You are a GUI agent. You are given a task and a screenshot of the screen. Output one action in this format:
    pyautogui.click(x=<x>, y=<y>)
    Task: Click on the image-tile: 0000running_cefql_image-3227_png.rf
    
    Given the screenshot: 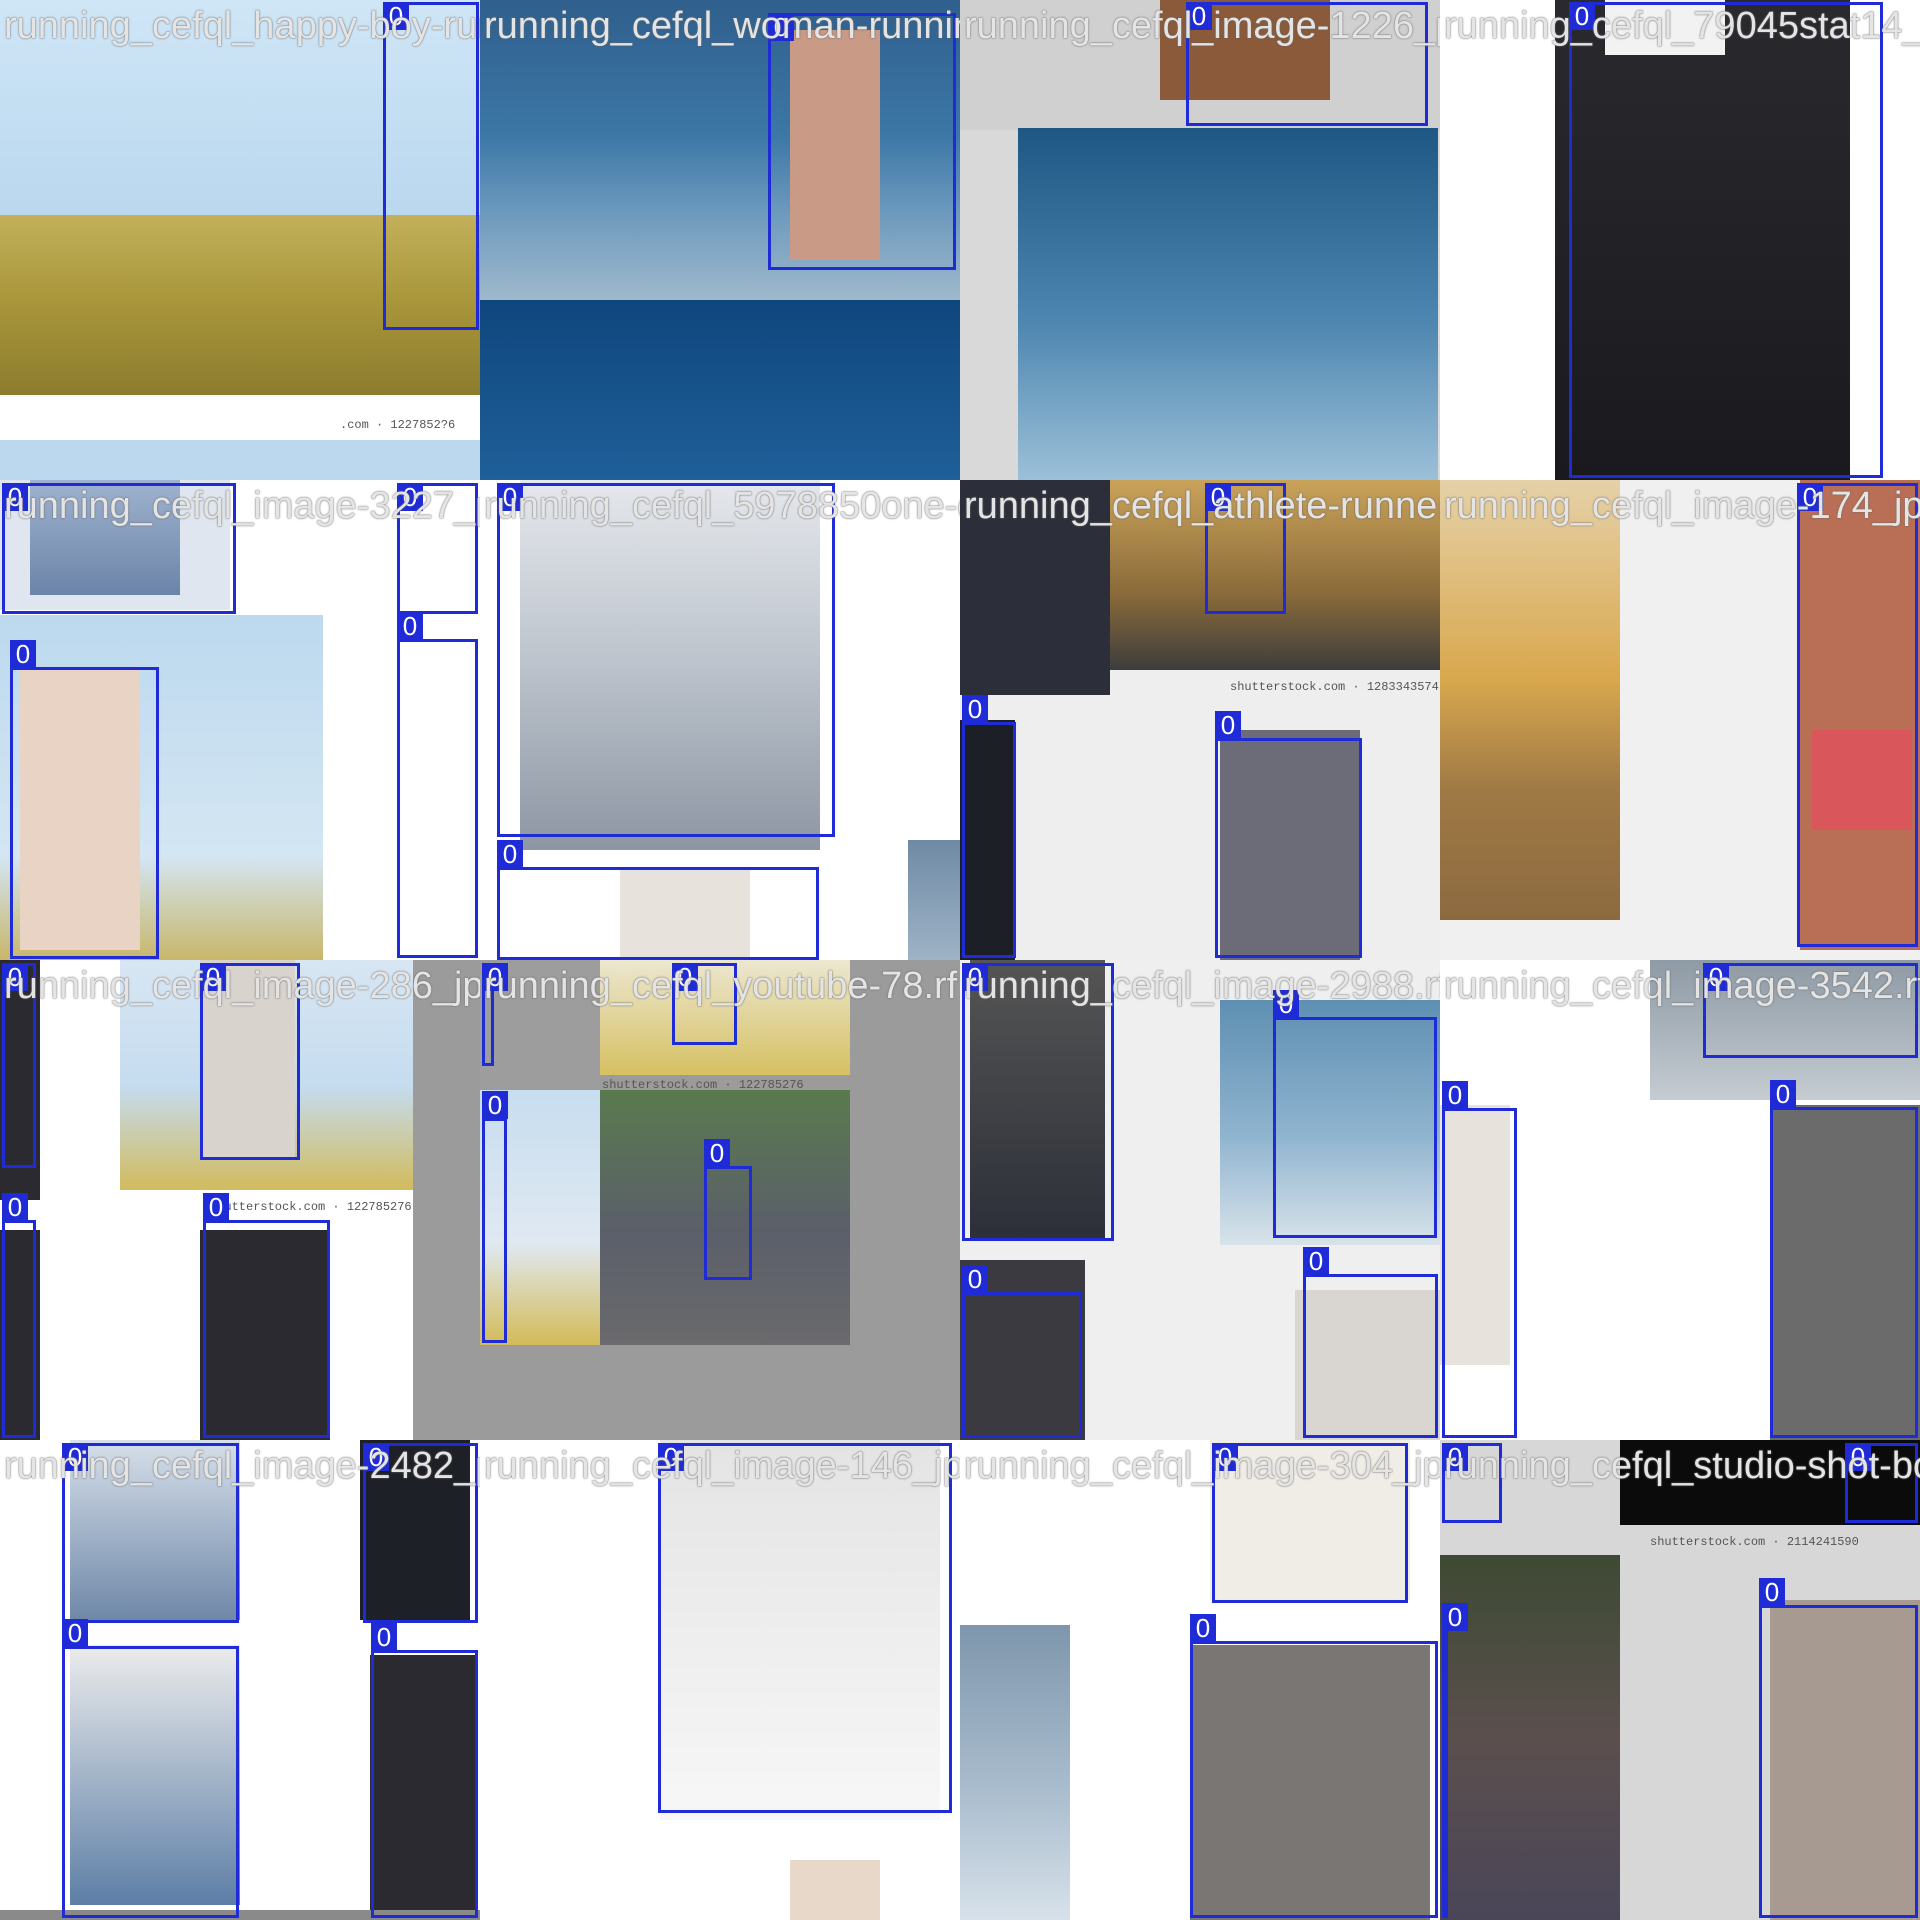 What is the action you would take?
    pyautogui.click(x=240, y=720)
    